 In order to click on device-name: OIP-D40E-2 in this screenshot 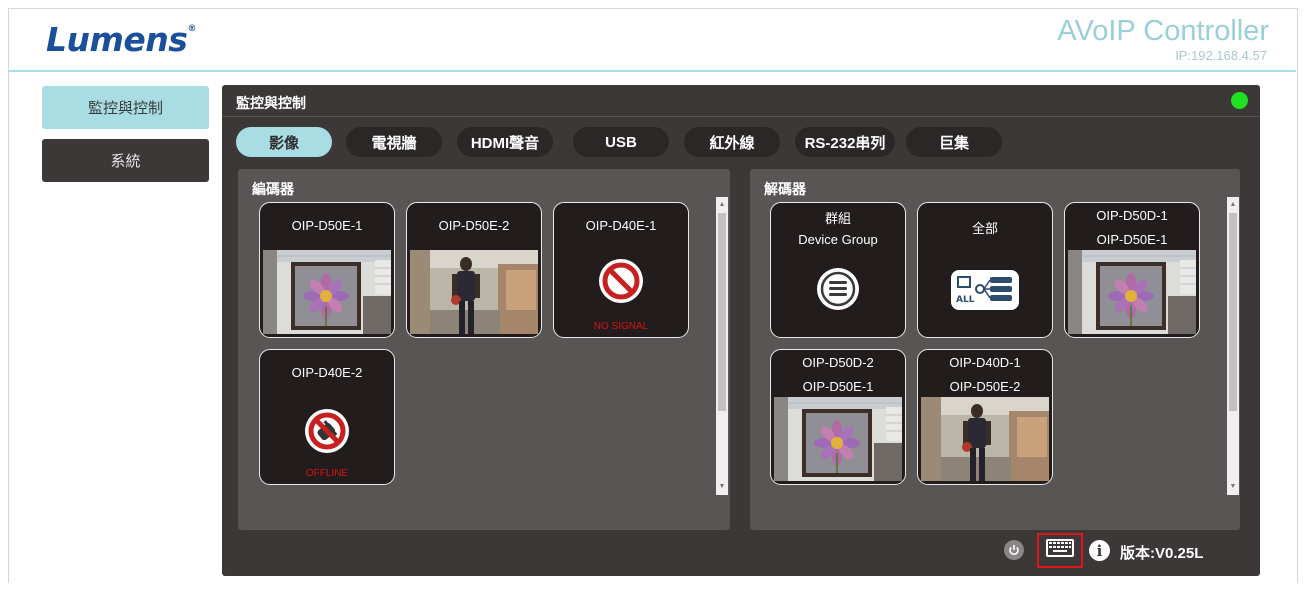, I will do `click(327, 372)`.